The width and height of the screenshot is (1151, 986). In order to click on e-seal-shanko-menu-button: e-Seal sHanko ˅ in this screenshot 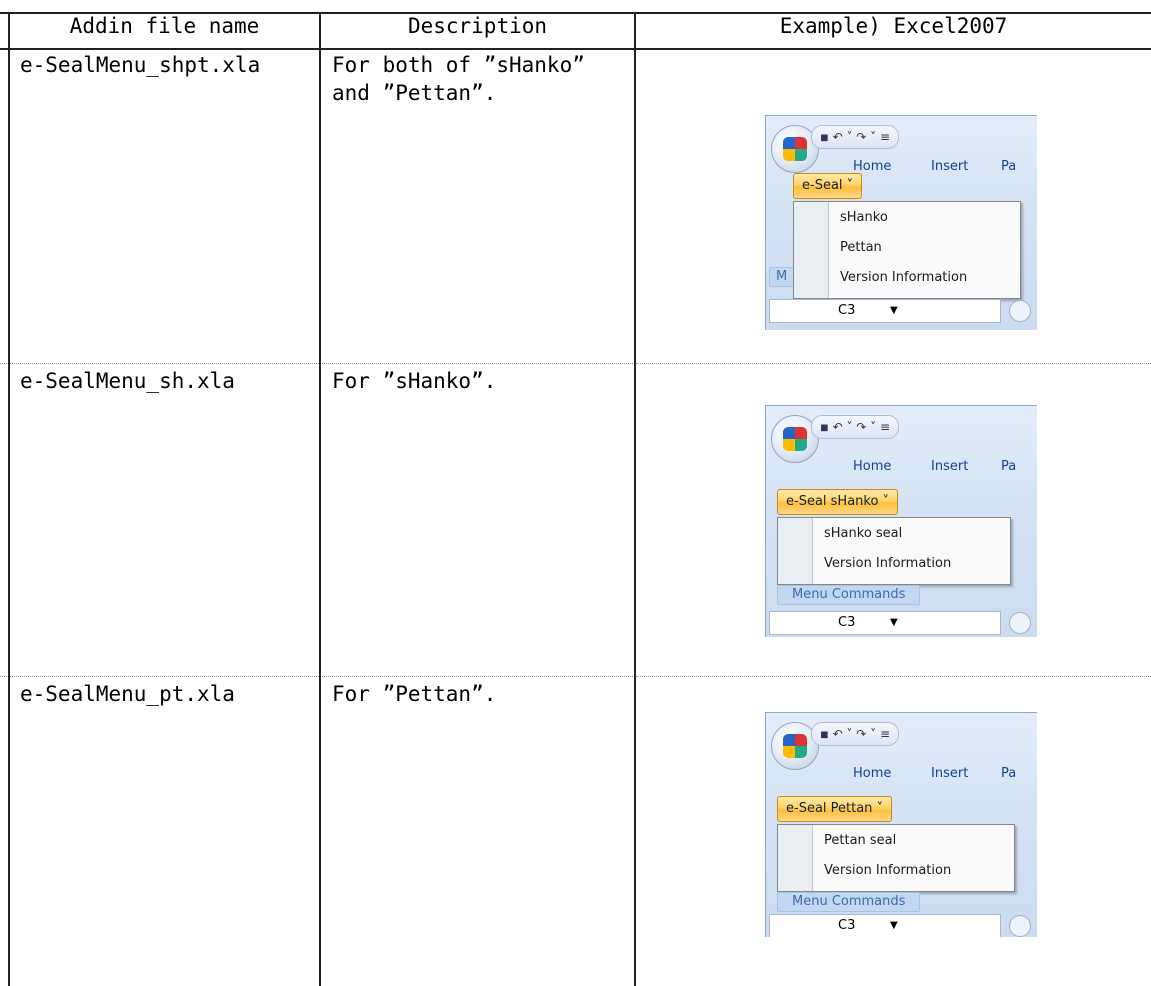, I will do `click(838, 502)`.